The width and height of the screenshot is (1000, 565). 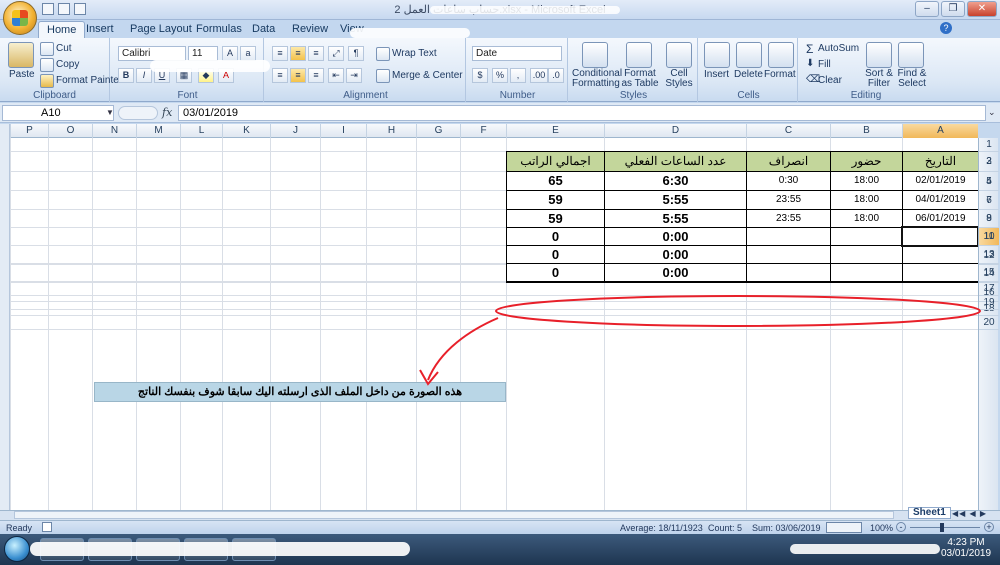 What do you see at coordinates (780, 74) in the screenshot?
I see `format-cells-button: Format` at bounding box center [780, 74].